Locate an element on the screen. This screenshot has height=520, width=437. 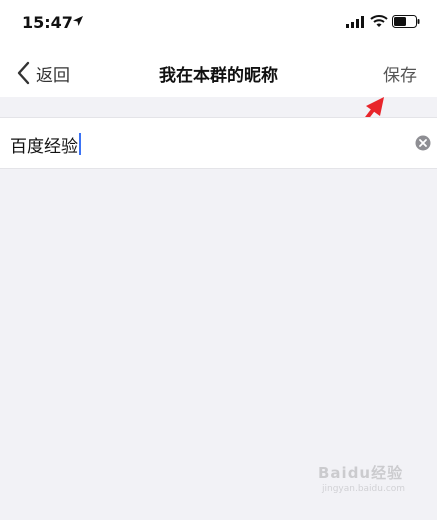
page-title: 我在本群的昵称 is located at coordinates (218, 76).